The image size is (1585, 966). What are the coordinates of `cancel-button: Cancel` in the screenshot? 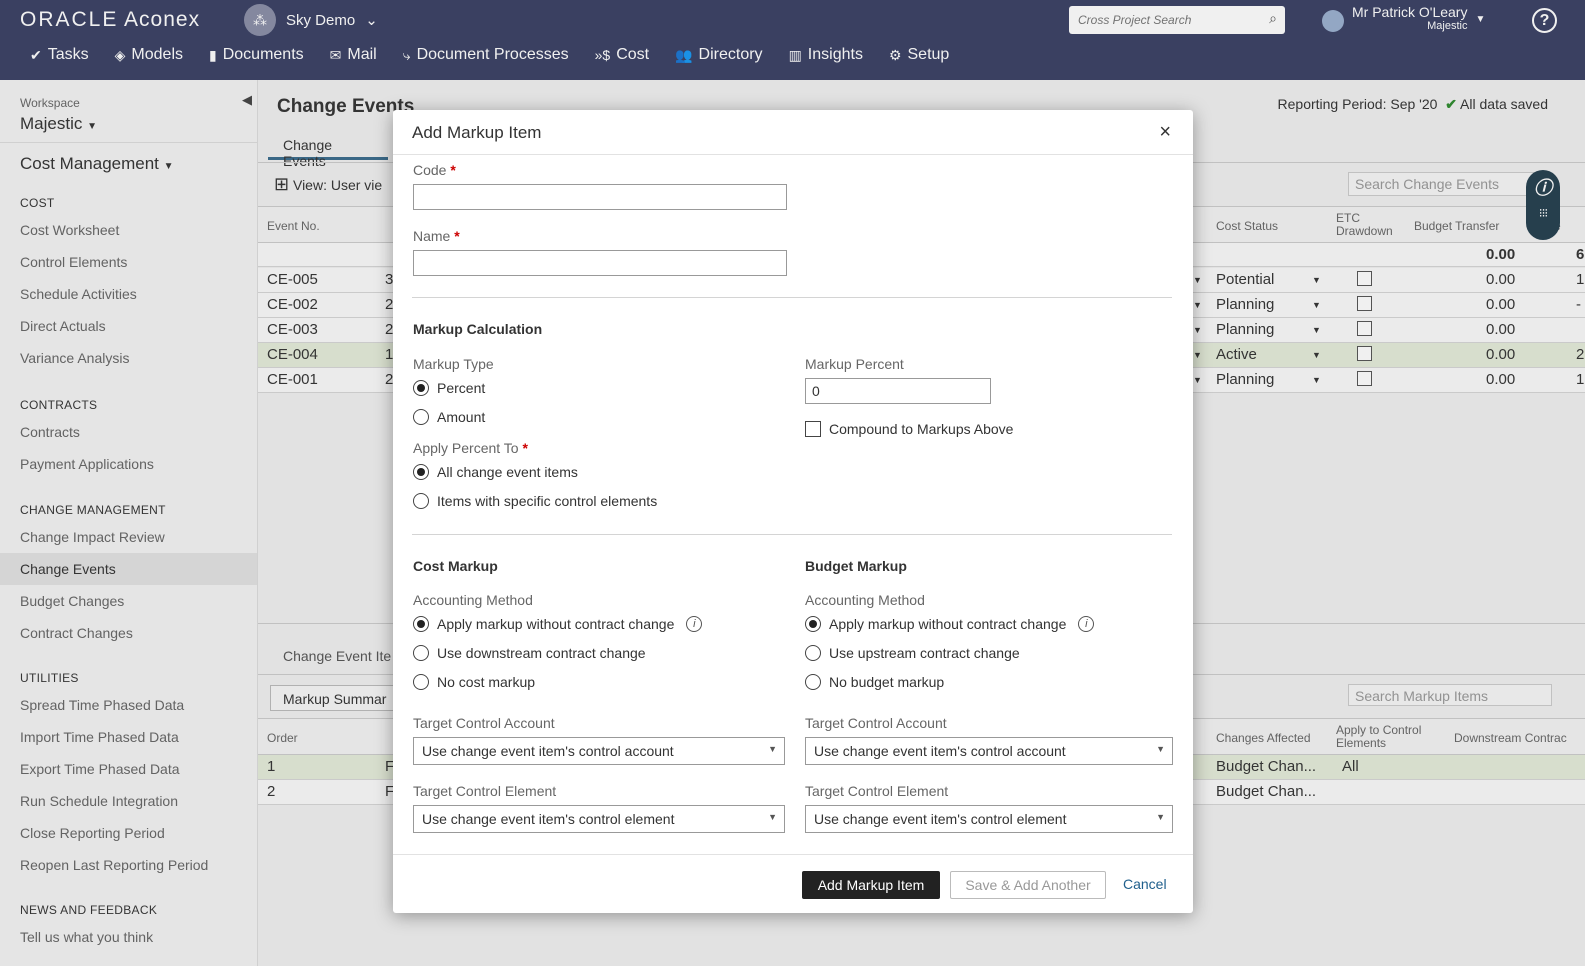 It's located at (1145, 884).